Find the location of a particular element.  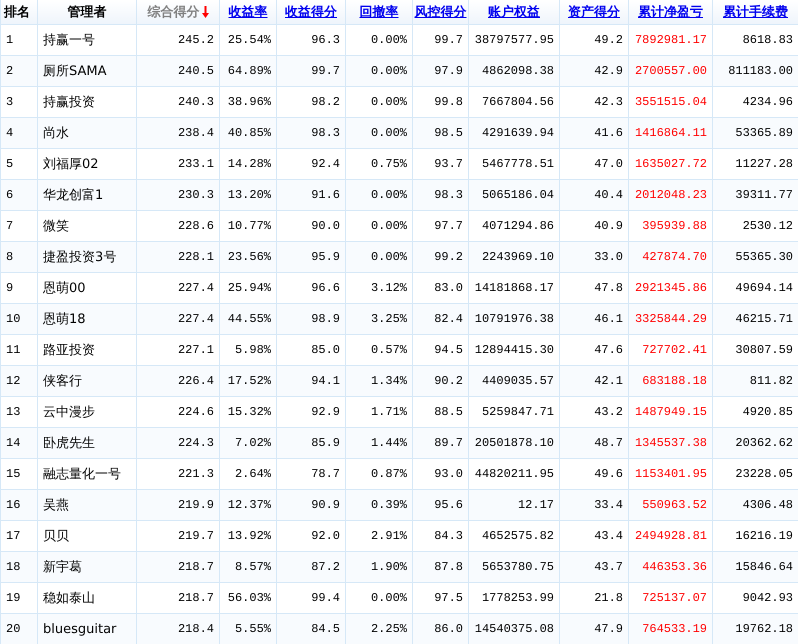

table-cell: 2.64% is located at coordinates (252, 474).